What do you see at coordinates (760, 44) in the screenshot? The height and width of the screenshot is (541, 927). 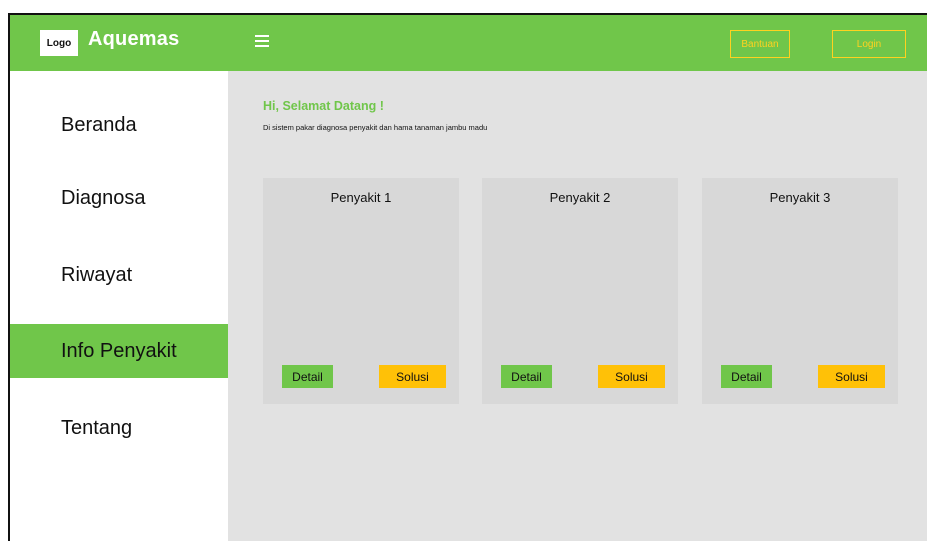 I see `bantuan-button: Bantuan` at bounding box center [760, 44].